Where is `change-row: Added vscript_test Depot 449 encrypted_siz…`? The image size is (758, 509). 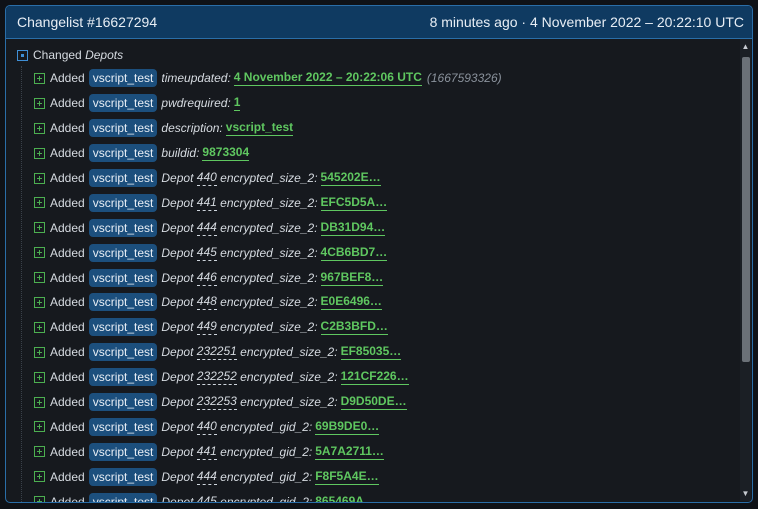 change-row: Added vscript_test Depot 449 encrypted_siz… is located at coordinates (387, 327).